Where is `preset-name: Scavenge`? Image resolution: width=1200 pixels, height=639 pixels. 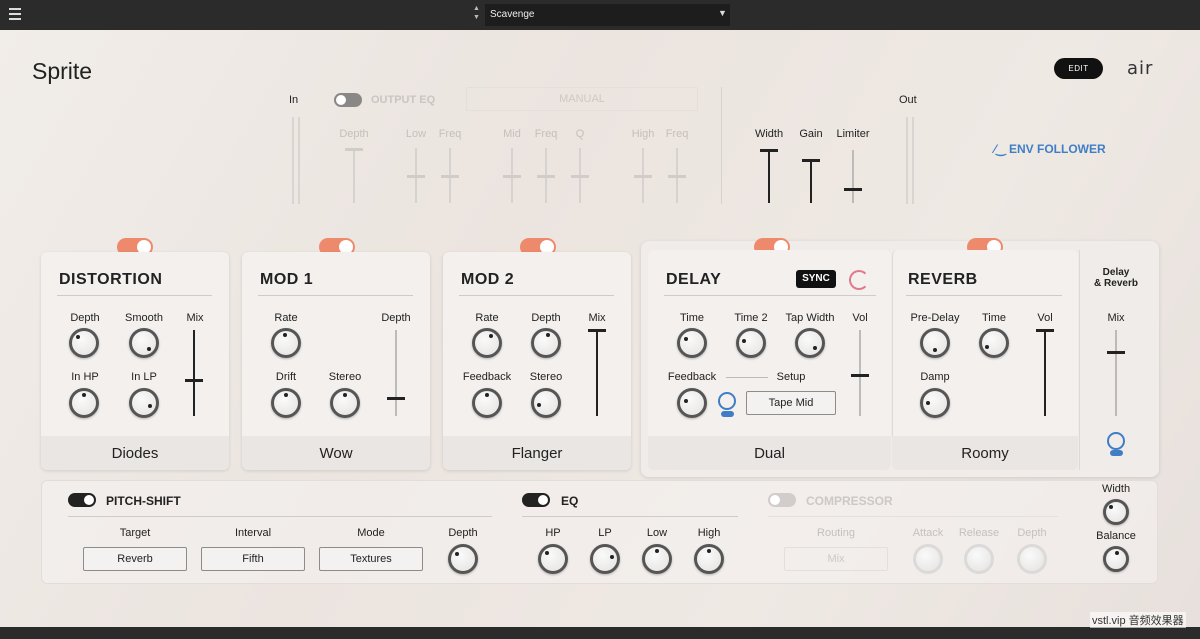
preset-name: Scavenge is located at coordinates (512, 14).